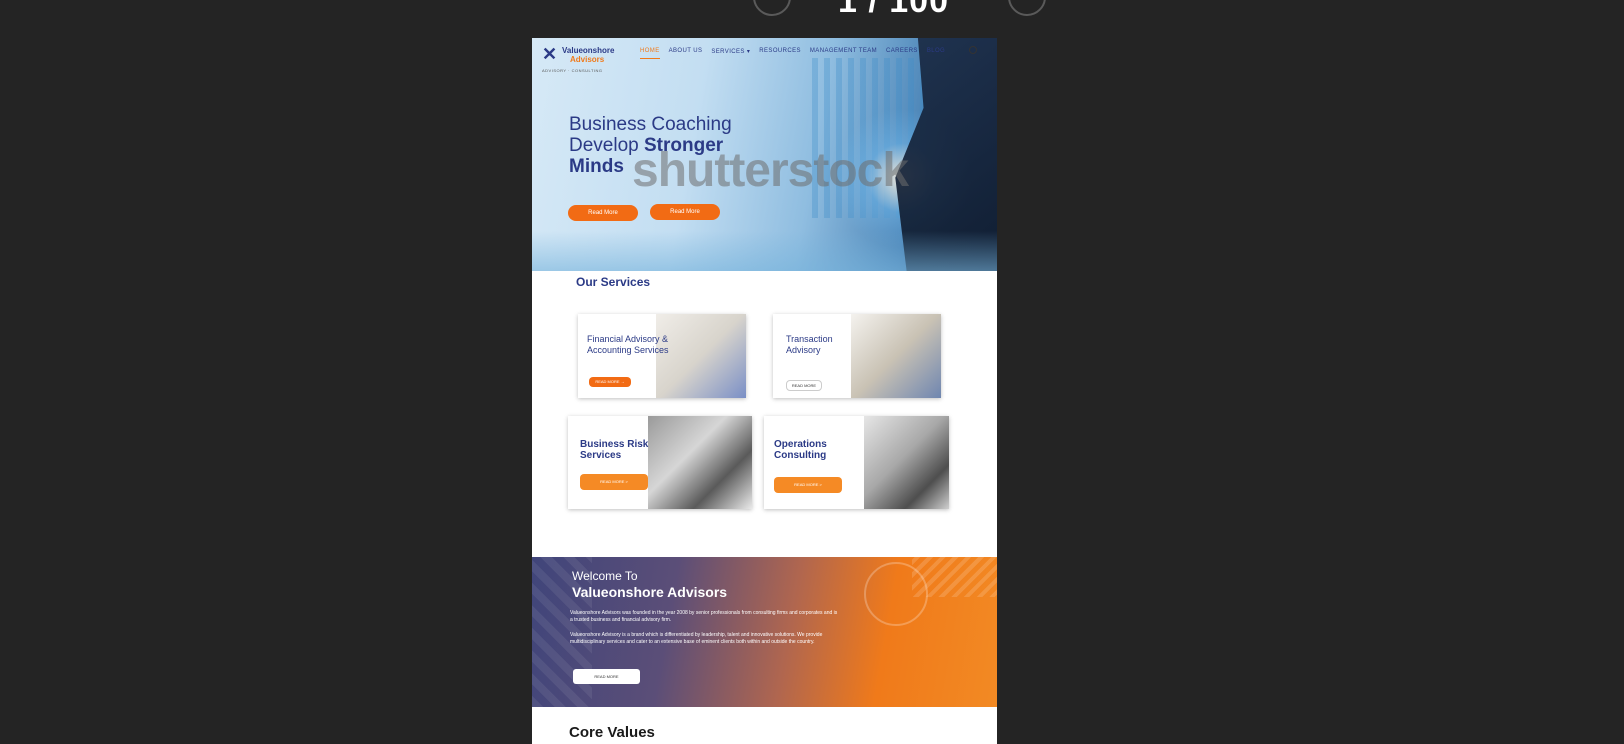  What do you see at coordinates (856, 462) in the screenshot?
I see `service-card-operations: Operations Consulting READ MORE >` at bounding box center [856, 462].